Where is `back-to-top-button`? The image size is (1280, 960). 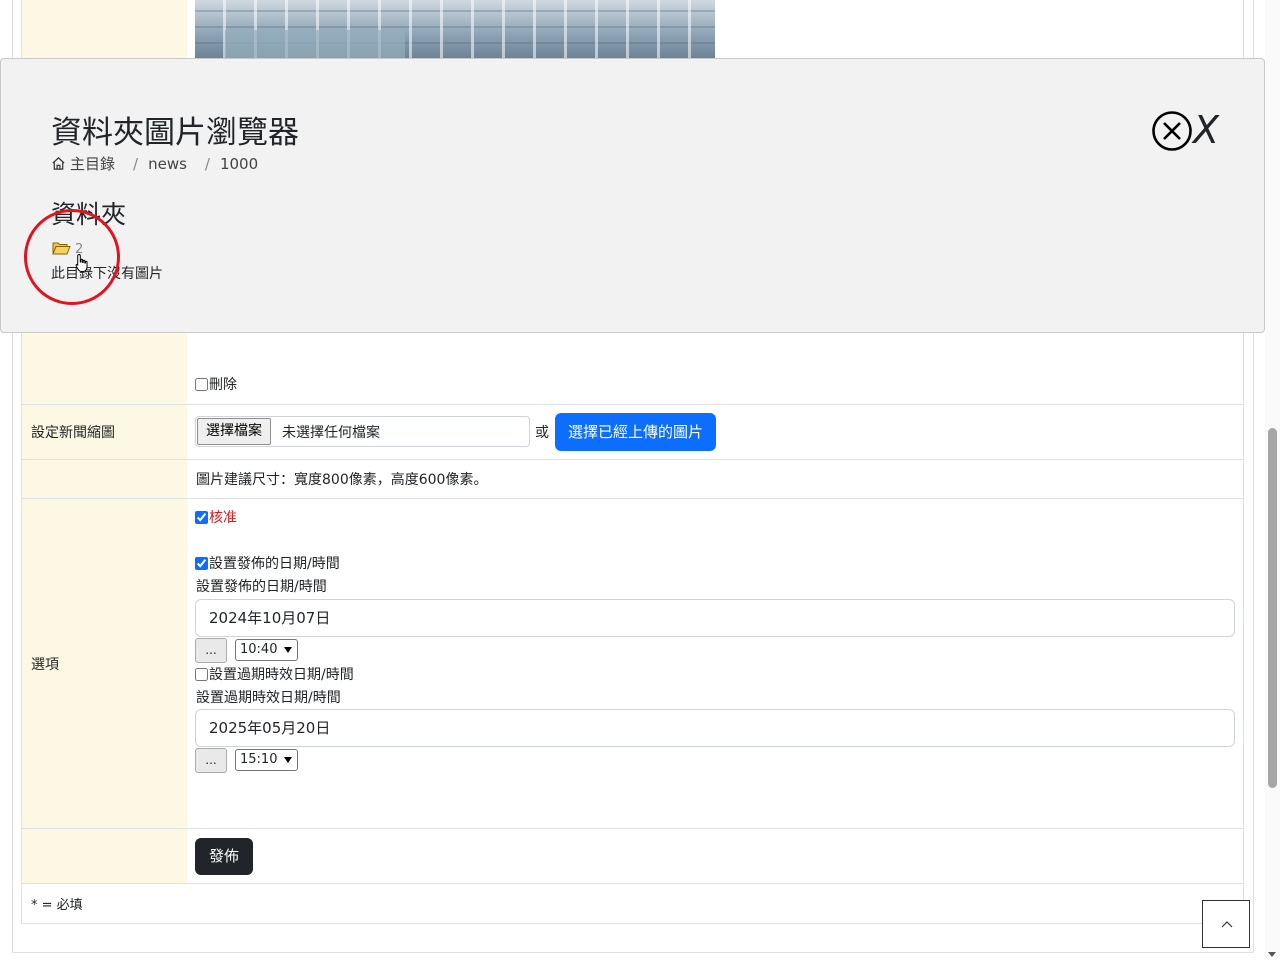
back-to-top-button is located at coordinates (1226, 924).